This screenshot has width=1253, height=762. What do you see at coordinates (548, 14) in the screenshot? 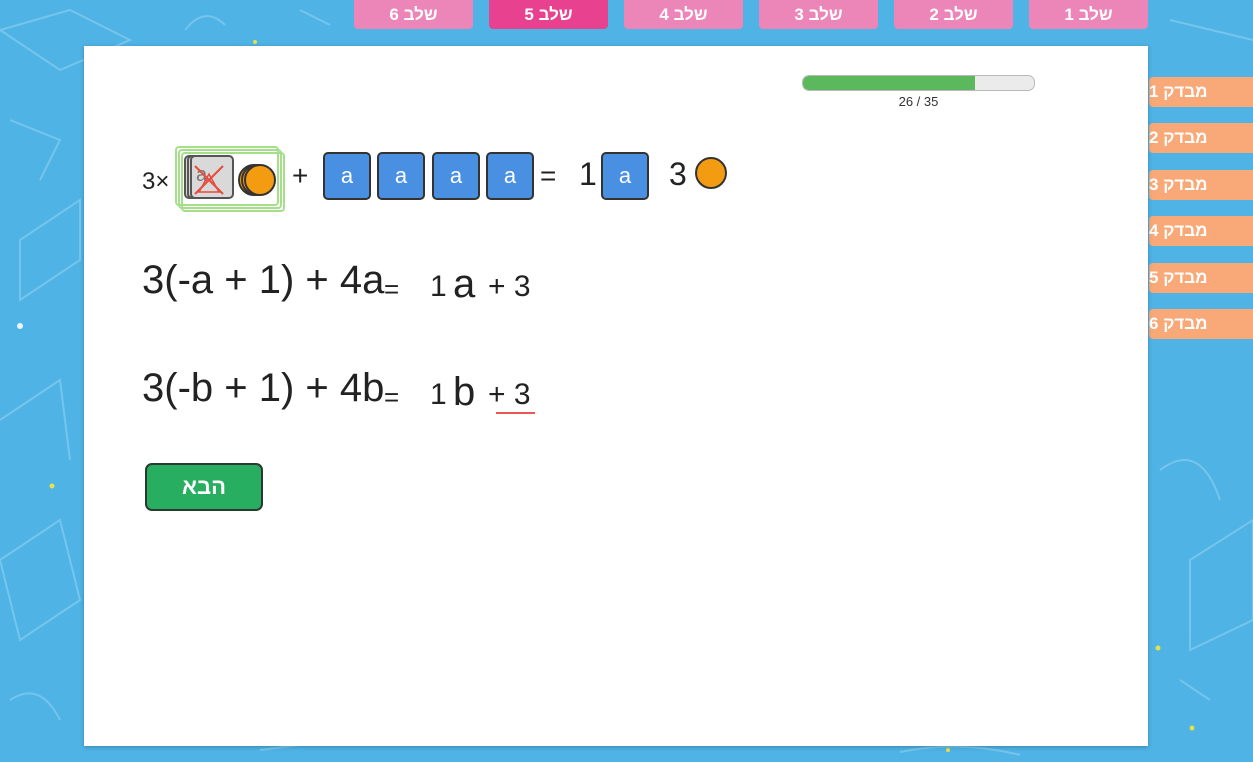
I see `tab-stage-5: שלב 5` at bounding box center [548, 14].